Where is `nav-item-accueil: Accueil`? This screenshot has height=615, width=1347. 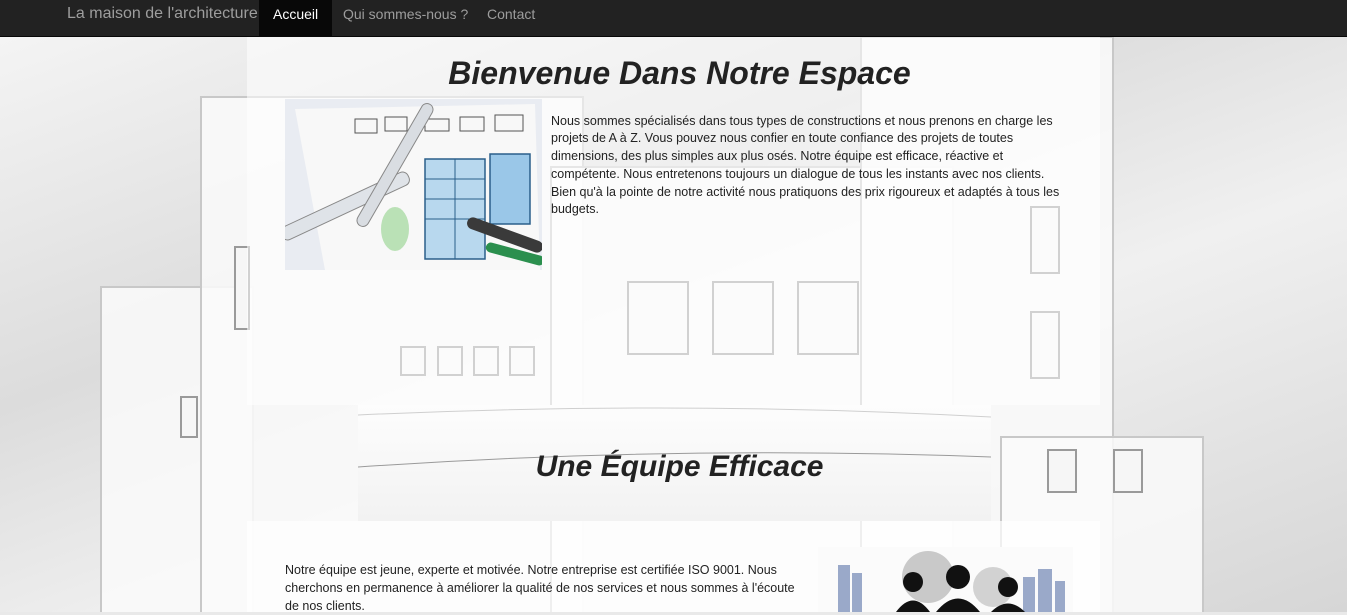
nav-item-accueil: Accueil is located at coordinates (296, 18).